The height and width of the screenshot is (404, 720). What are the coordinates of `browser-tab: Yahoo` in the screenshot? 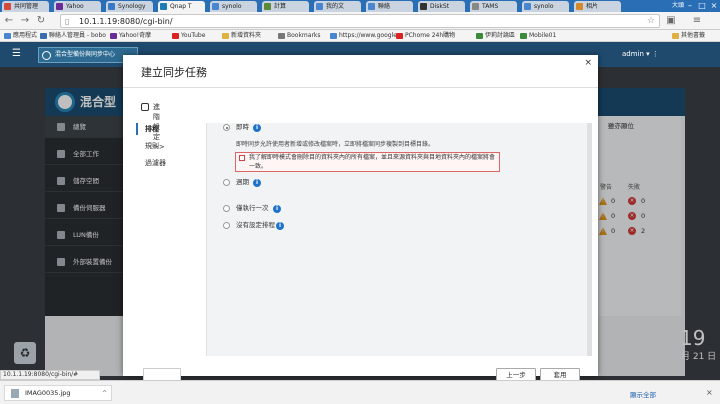 It's located at (77, 6).